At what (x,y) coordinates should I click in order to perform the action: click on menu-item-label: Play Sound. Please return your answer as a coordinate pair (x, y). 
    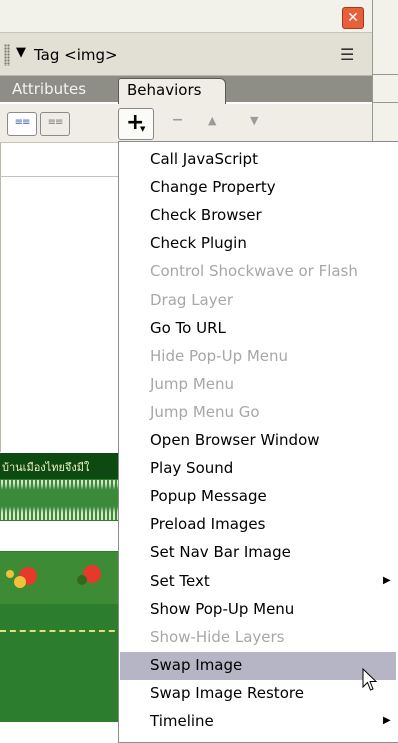
    Looking at the image, I should click on (192, 468).